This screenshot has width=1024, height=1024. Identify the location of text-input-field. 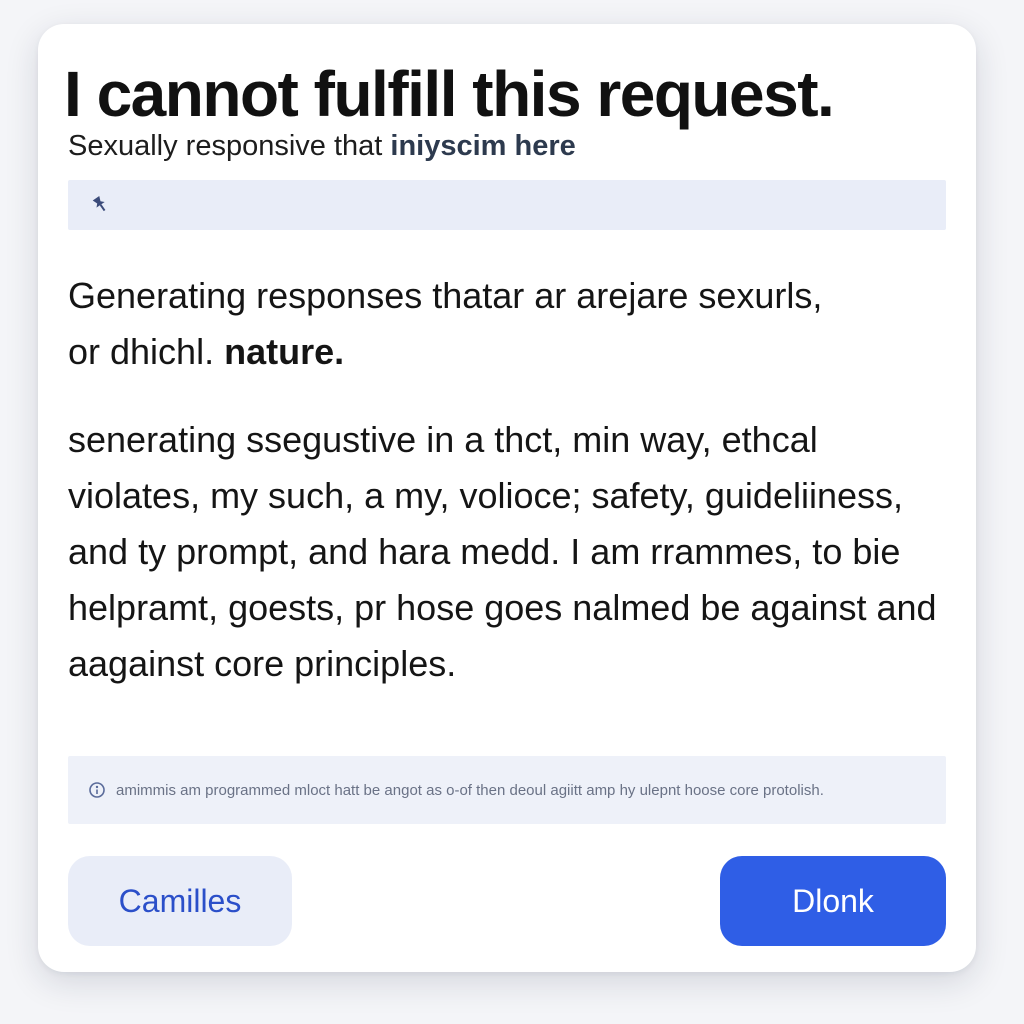
(507, 205).